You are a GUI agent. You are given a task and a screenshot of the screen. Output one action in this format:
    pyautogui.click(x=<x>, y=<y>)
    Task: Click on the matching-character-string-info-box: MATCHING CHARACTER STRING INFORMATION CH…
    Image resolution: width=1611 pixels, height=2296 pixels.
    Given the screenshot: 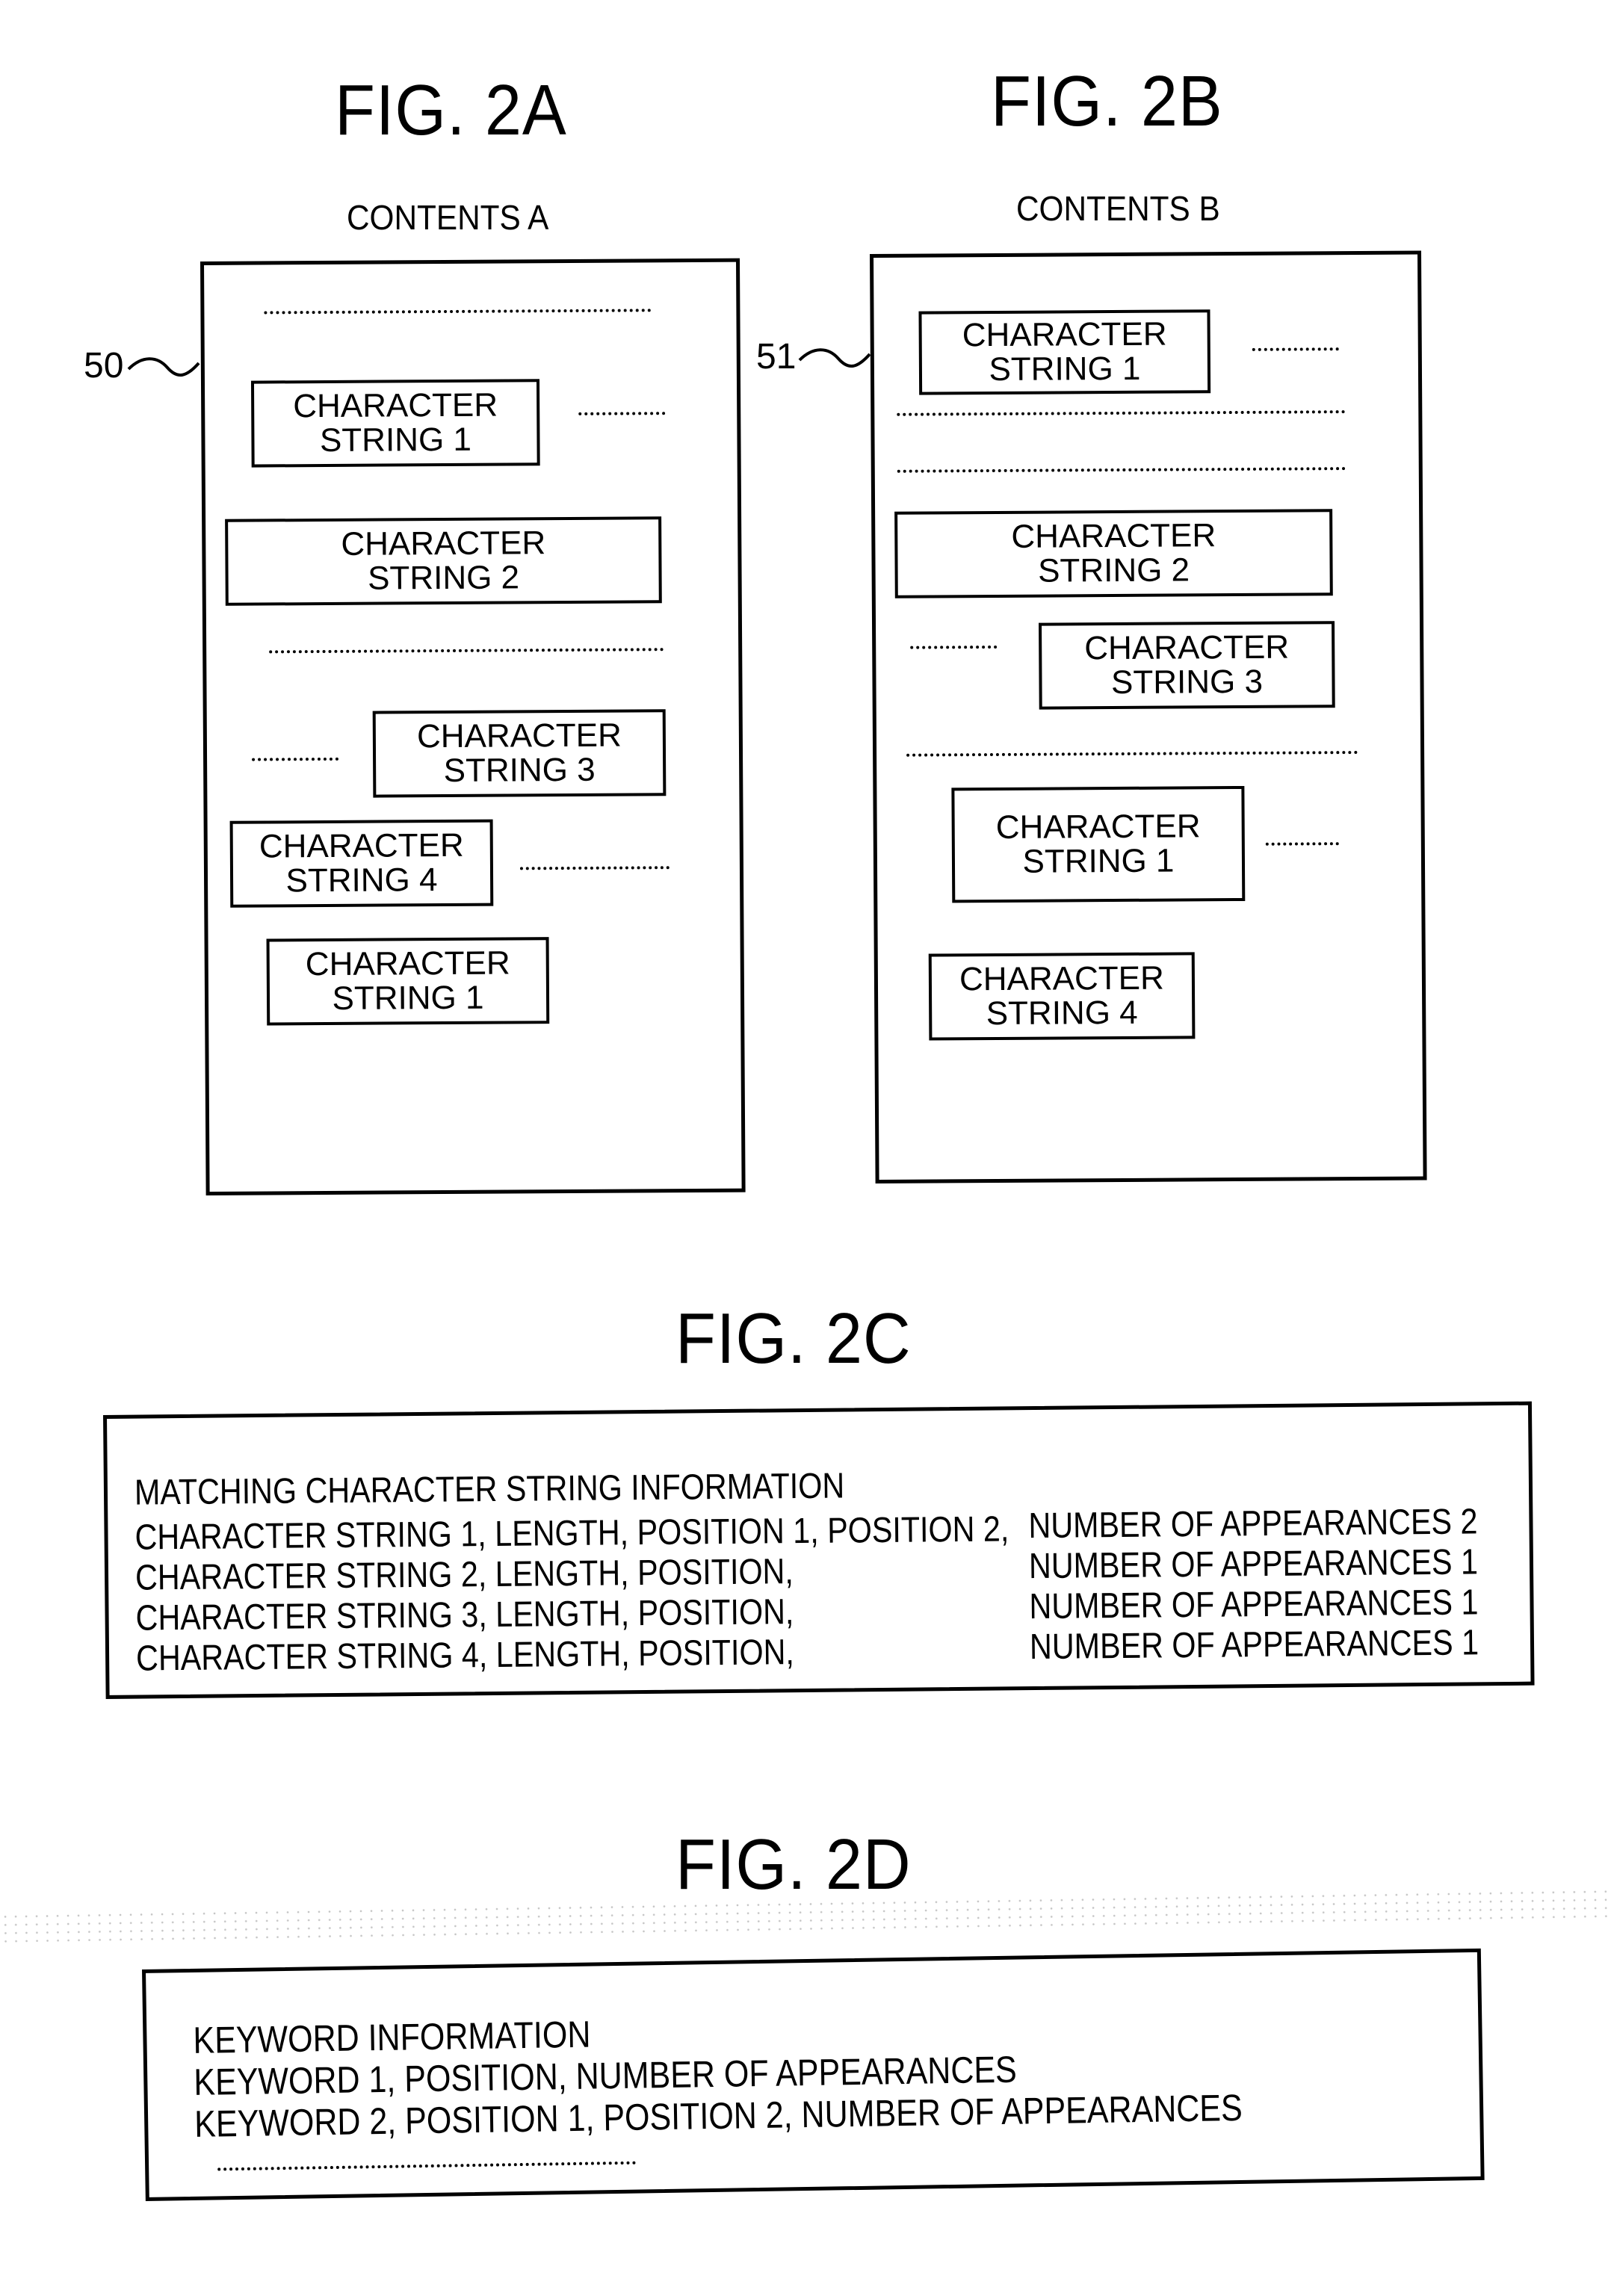 What is the action you would take?
    pyautogui.click(x=819, y=1550)
    